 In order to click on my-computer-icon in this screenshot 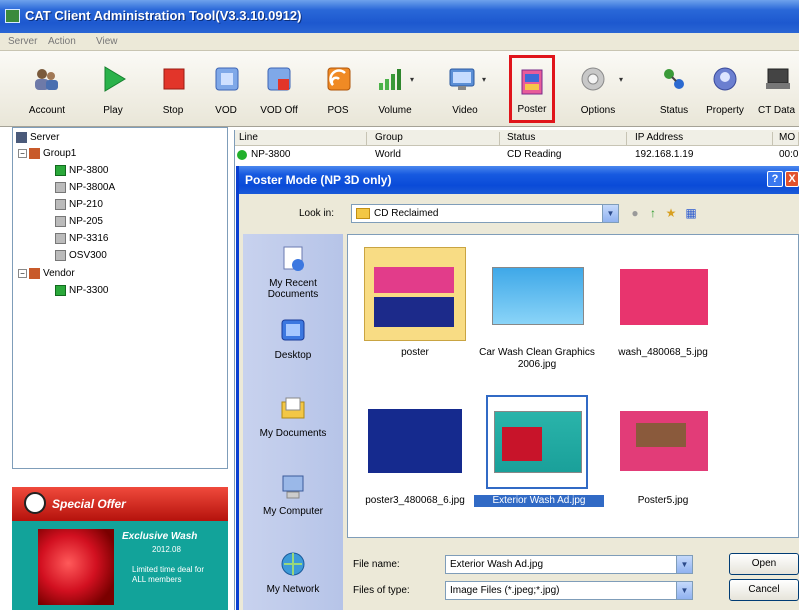, I will do `click(293, 487)`.